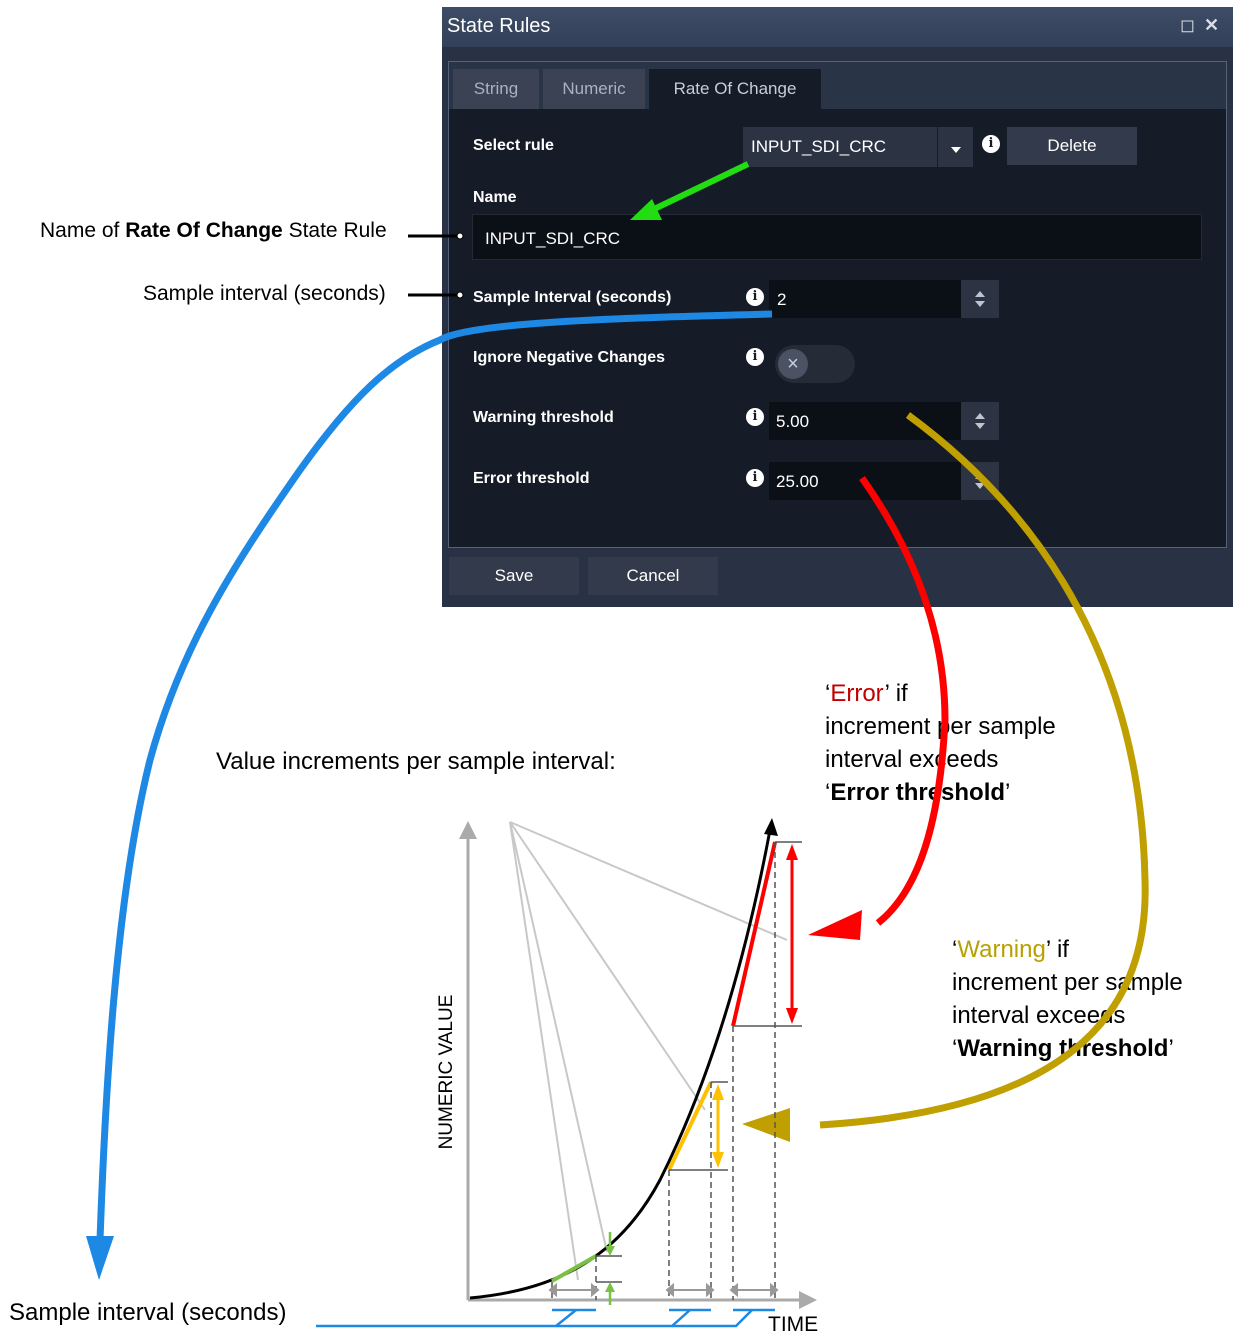 The image size is (1233, 1332). I want to click on x-axis-label: TIME, so click(793, 1322).